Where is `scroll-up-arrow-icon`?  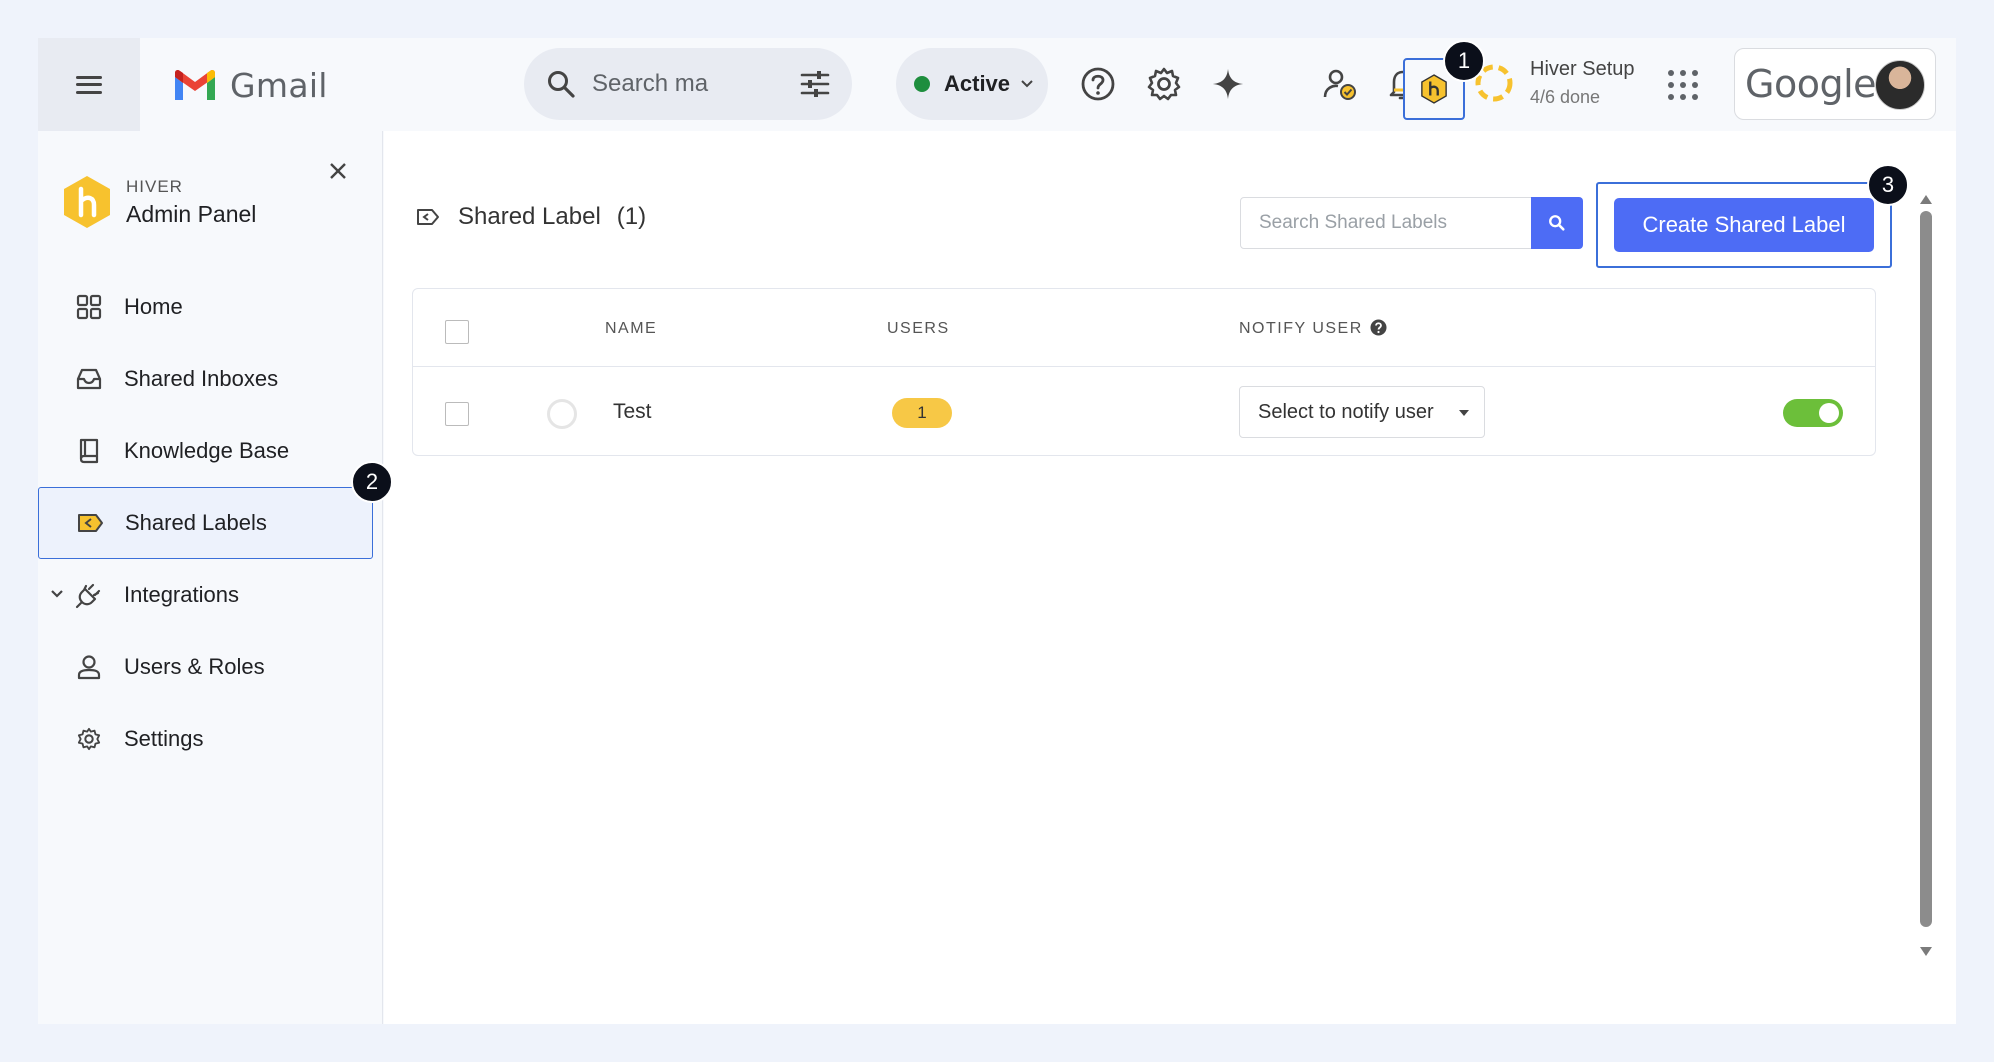 scroll-up-arrow-icon is located at coordinates (1926, 199).